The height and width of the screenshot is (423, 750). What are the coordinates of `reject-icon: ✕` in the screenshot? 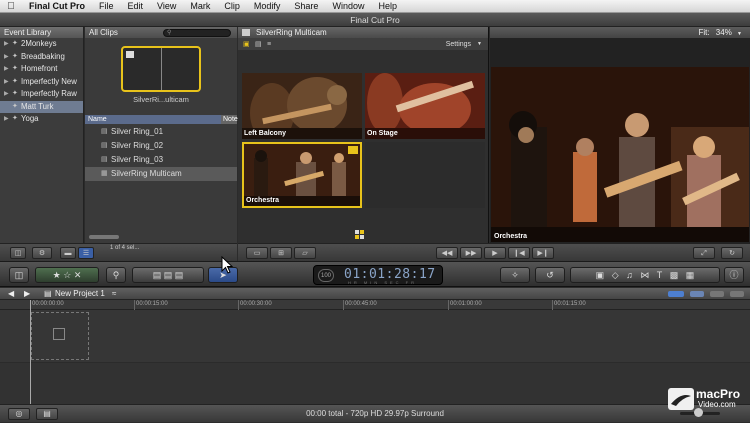 It's located at (78, 275).